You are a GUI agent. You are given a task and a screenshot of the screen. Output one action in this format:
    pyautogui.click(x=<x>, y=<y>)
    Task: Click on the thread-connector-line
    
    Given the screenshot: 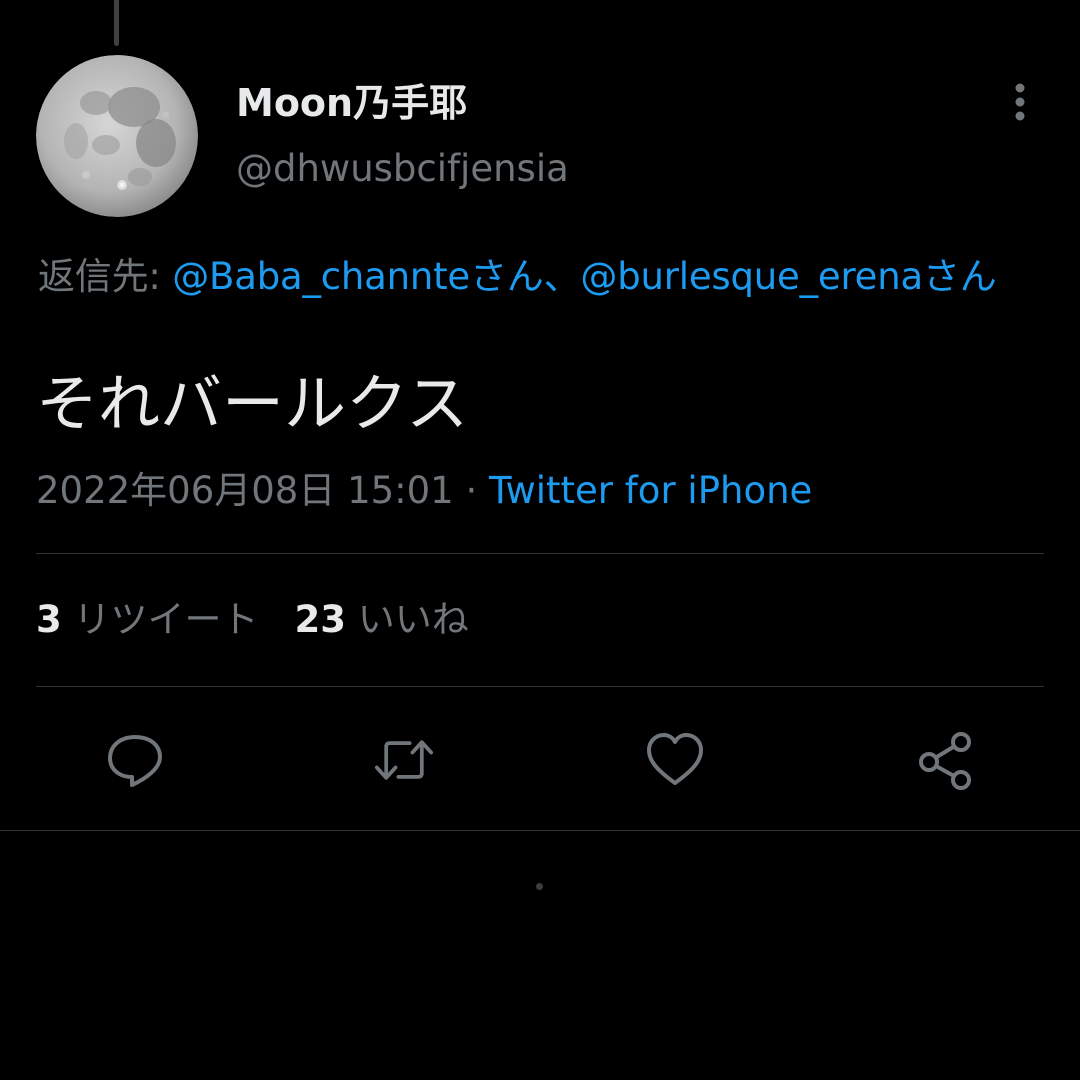 What is the action you would take?
    pyautogui.click(x=116, y=23)
    